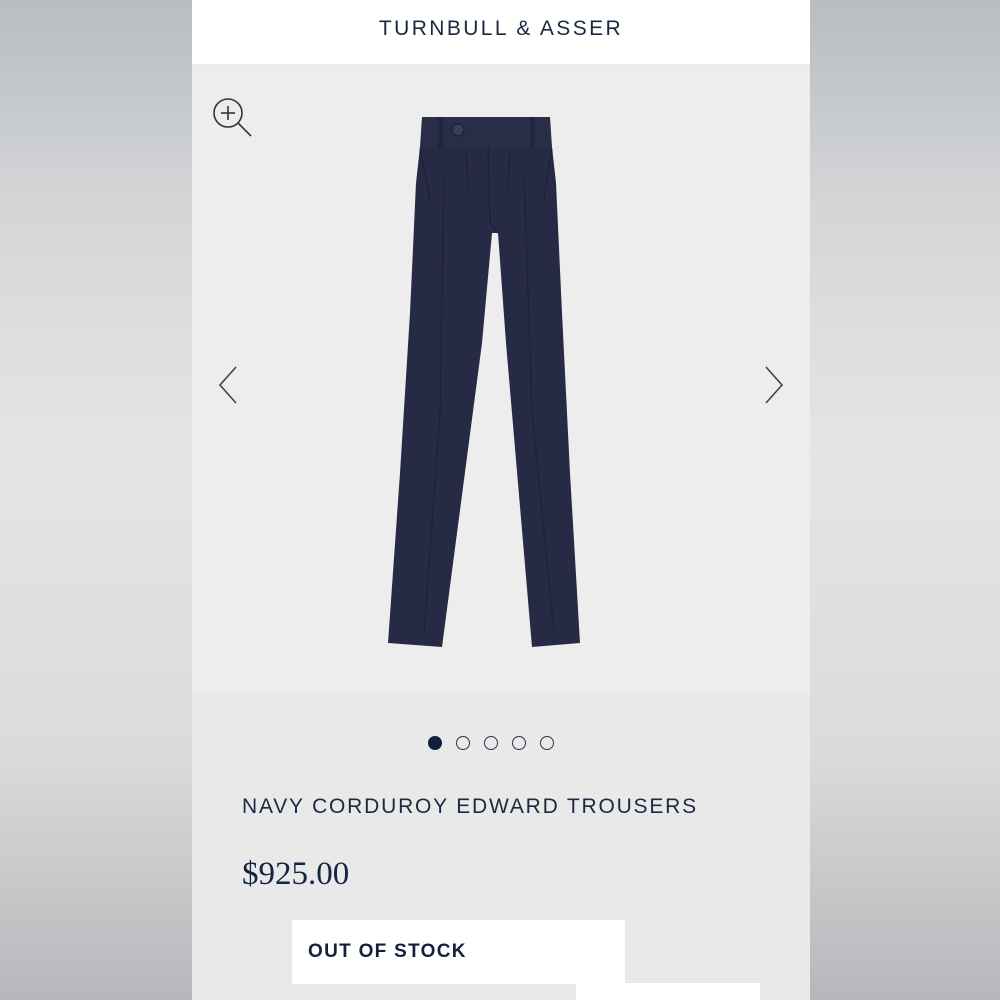  I want to click on out-of-stock-button: OUT OF STOCK, so click(458, 952).